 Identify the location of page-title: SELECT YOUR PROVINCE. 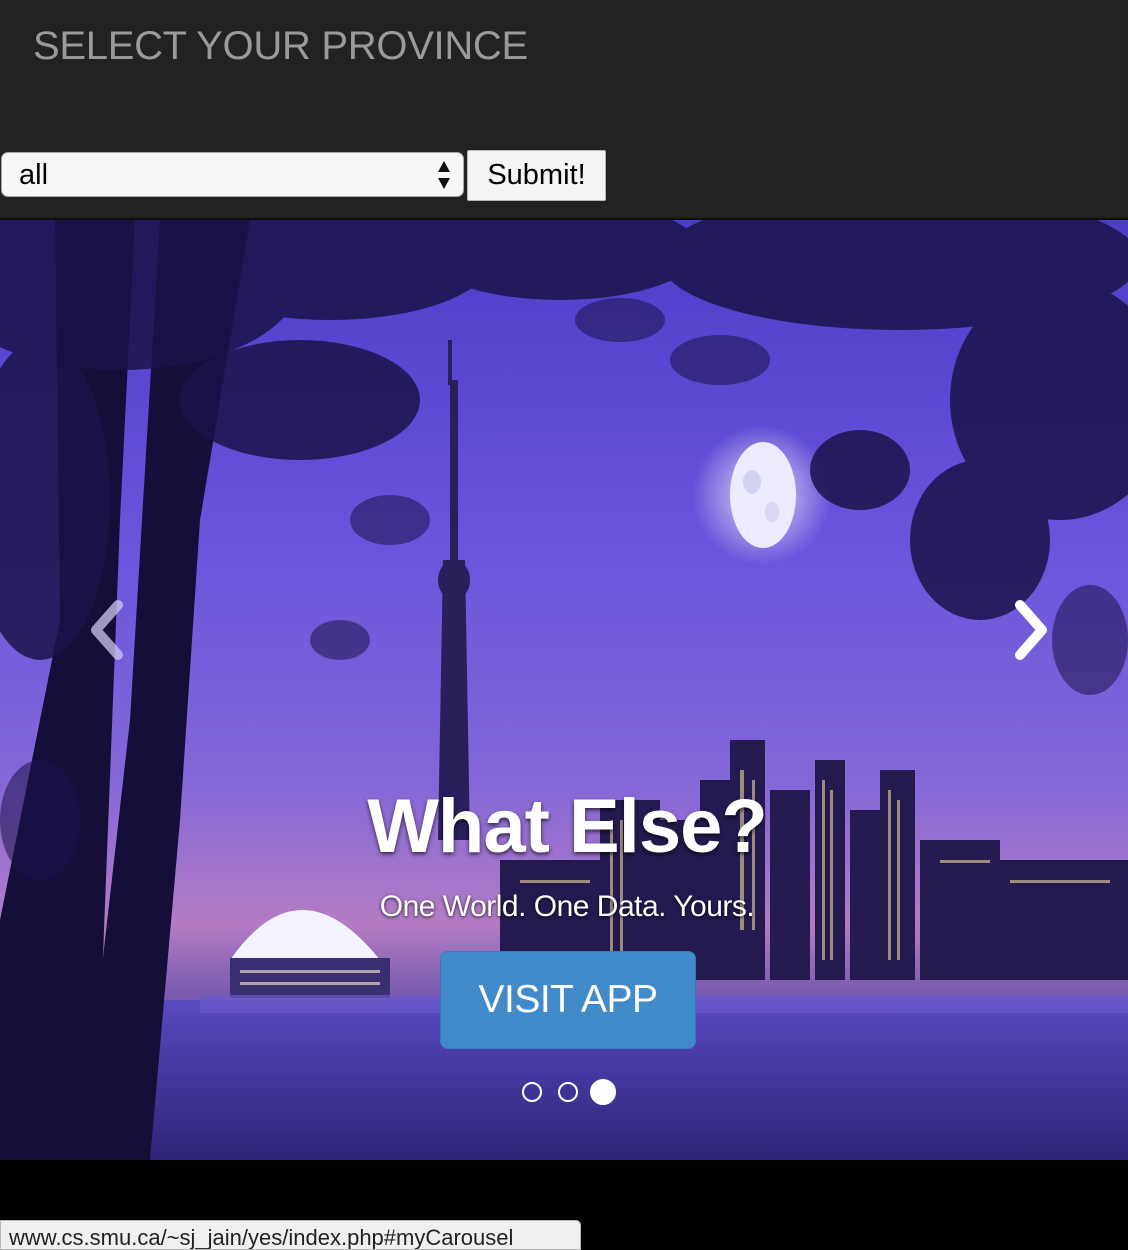
(280, 46).